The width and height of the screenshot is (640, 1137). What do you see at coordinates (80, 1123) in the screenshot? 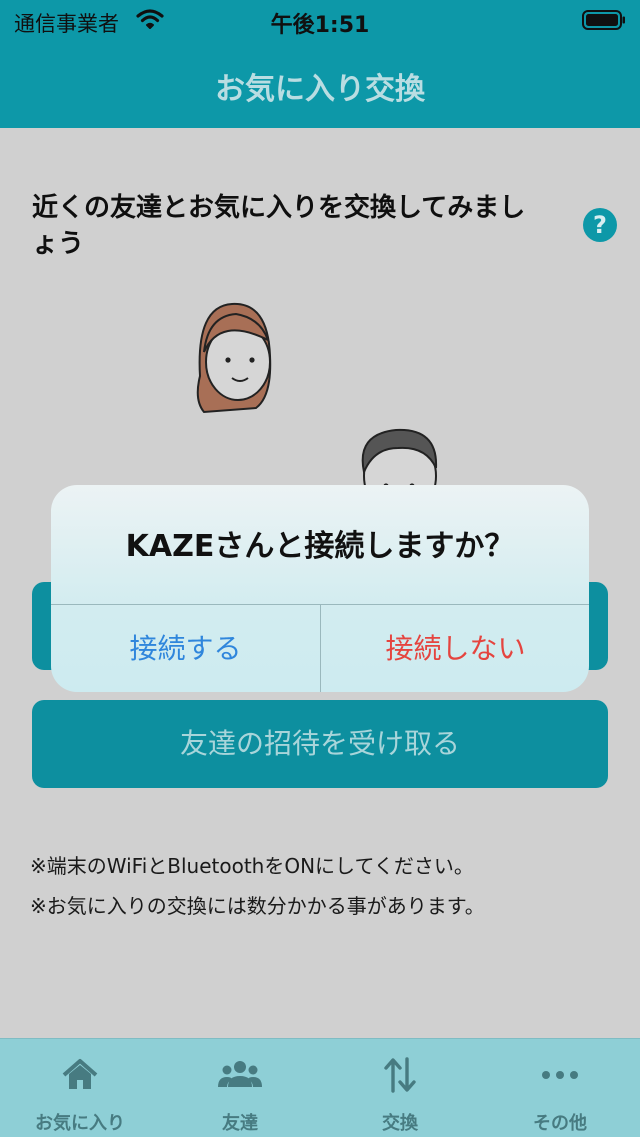
I see `tab-label: お気に入り` at bounding box center [80, 1123].